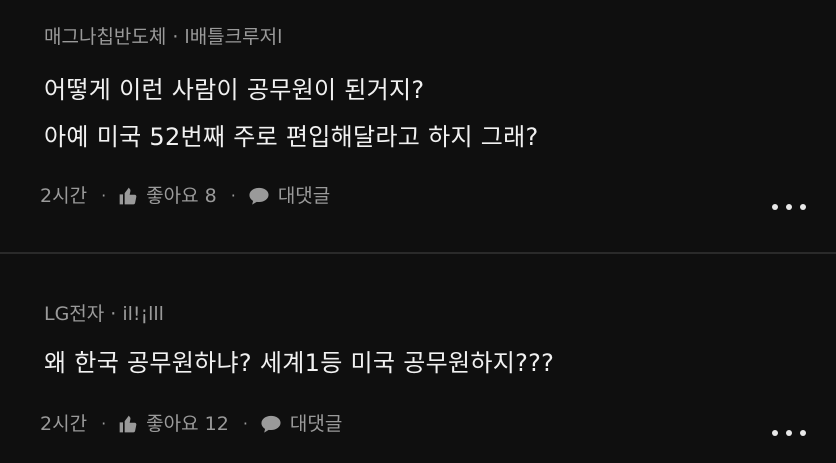  I want to click on like-count: 좋아요 12, so click(187, 424).